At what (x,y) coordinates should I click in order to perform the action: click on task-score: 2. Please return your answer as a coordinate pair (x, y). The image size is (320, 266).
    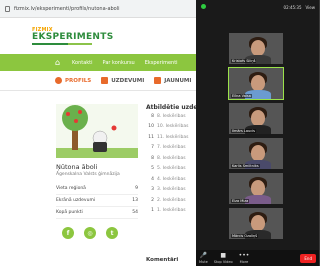
    Looking at the image, I should click on (152, 200).